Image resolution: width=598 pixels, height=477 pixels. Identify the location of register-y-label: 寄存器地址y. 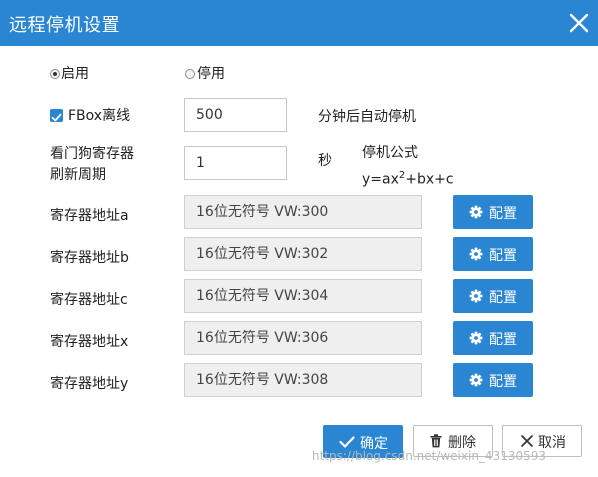
(89, 384).